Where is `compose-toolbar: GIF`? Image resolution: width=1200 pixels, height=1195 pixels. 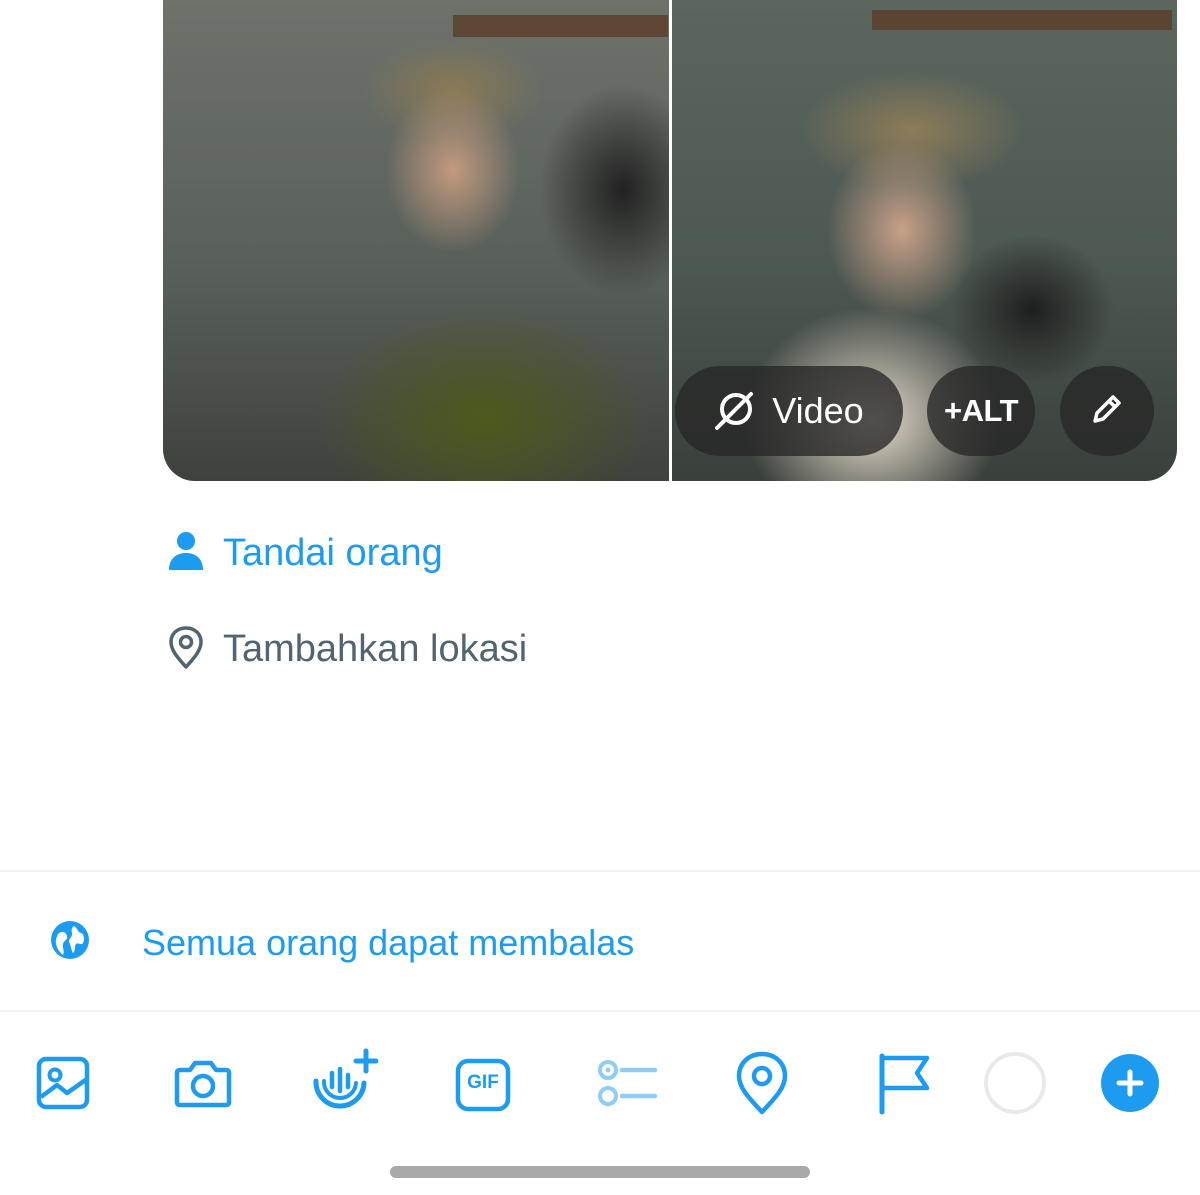
compose-toolbar: GIF is located at coordinates (600, 1085).